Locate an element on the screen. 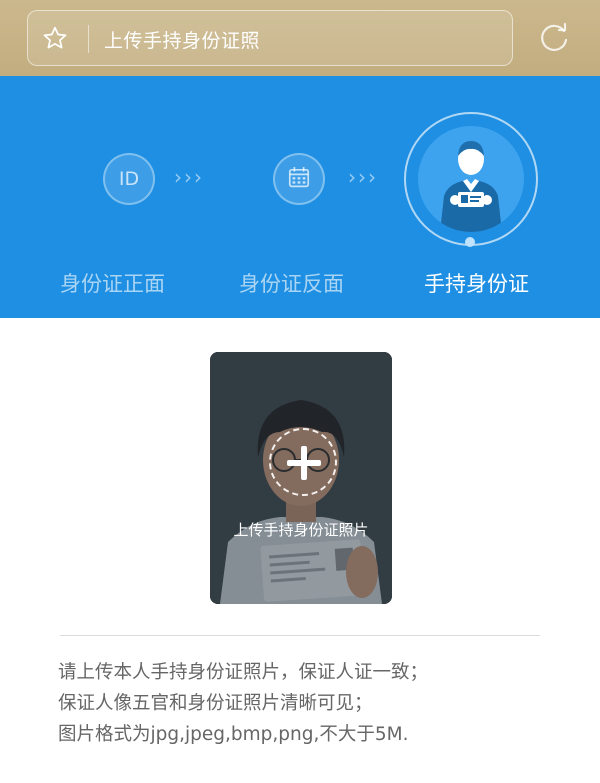 Image resolution: width=600 pixels, height=783 pixels. upload-photo-button: 上传手持身份证照片 is located at coordinates (301, 478).